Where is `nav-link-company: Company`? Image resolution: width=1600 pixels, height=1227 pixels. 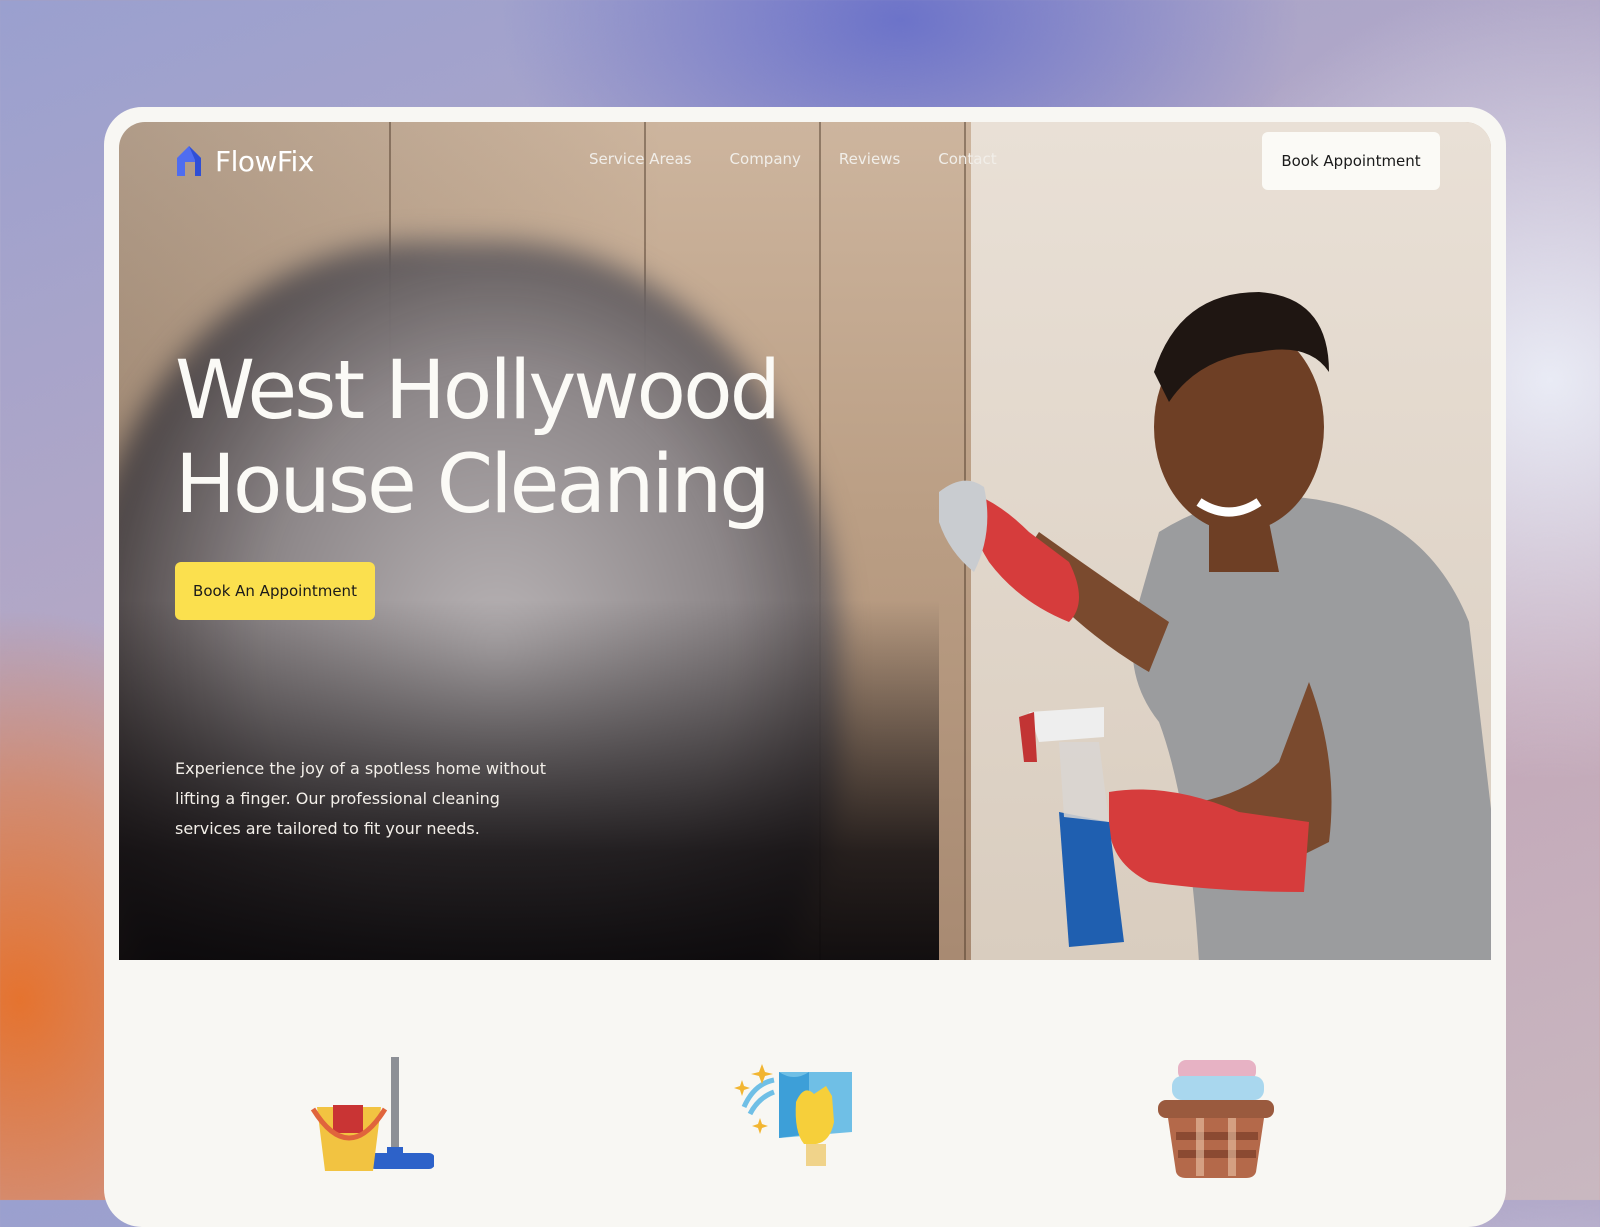
nav-link-company: Company is located at coordinates (765, 159).